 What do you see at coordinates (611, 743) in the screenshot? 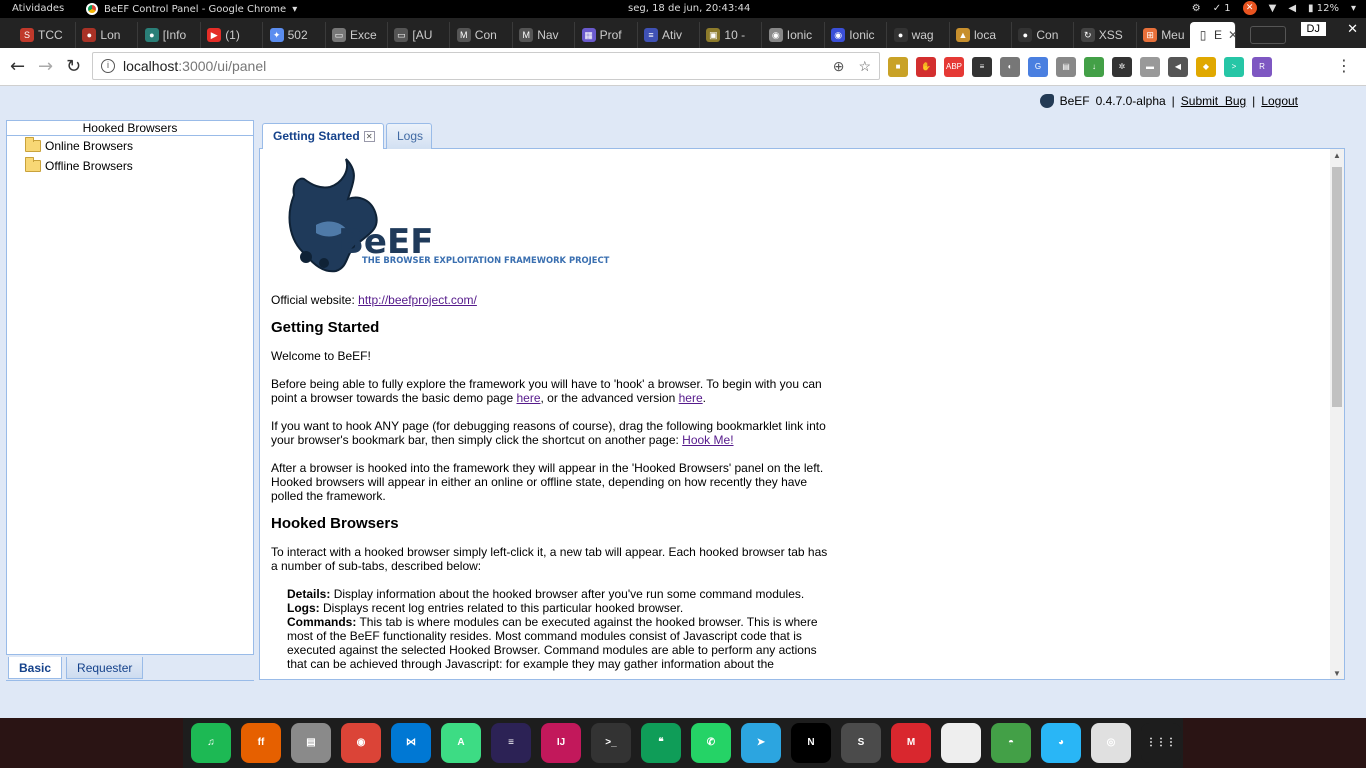
I see `terminal-icon: >_` at bounding box center [611, 743].